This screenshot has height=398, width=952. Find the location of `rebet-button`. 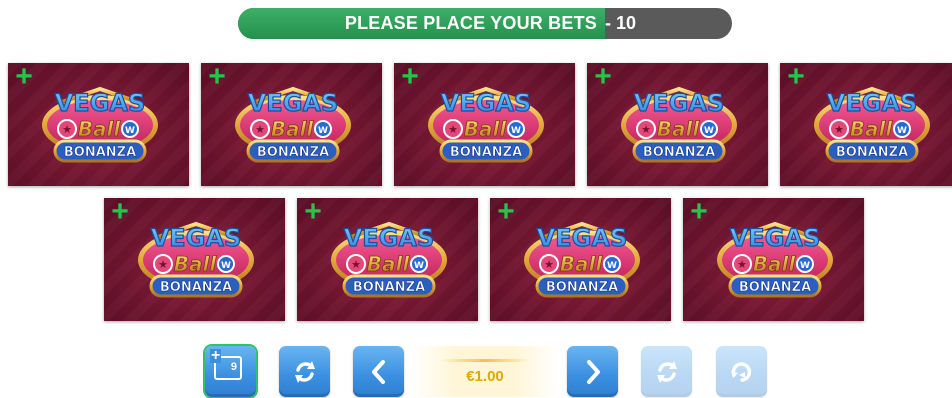

rebet-button is located at coordinates (666, 371).